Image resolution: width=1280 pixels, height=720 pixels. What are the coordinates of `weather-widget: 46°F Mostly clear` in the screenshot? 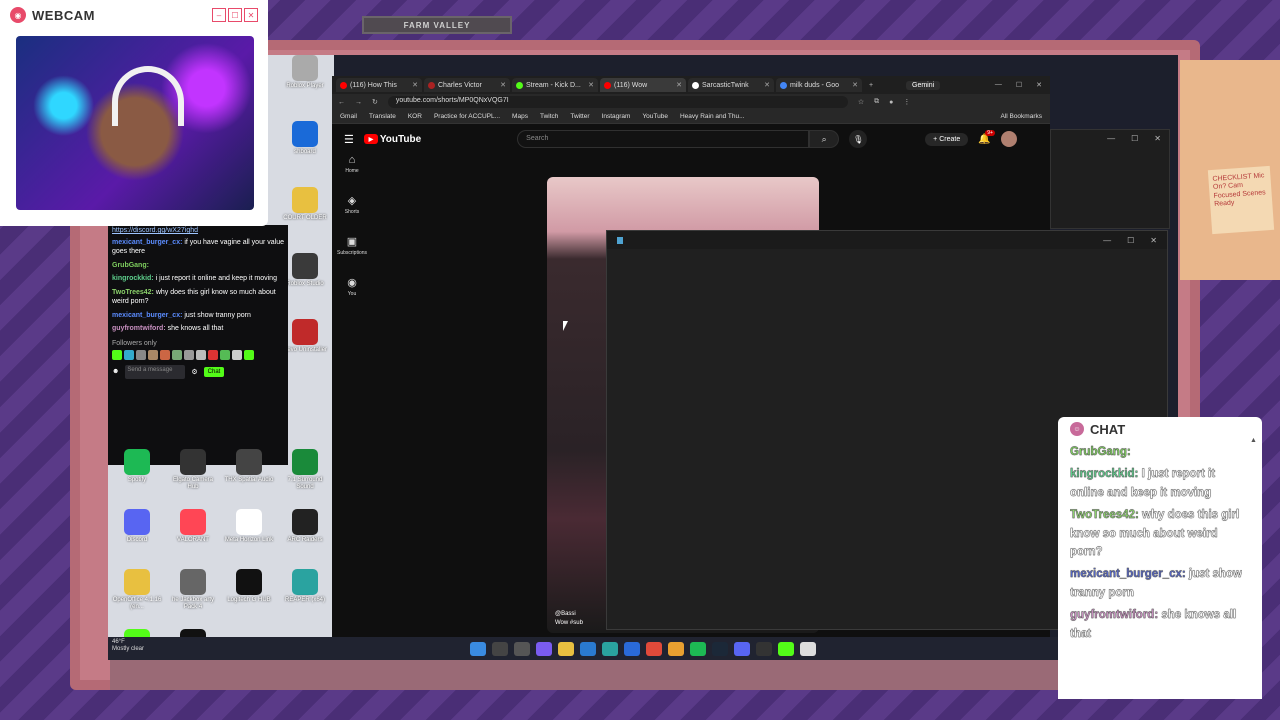 It's located at (128, 646).